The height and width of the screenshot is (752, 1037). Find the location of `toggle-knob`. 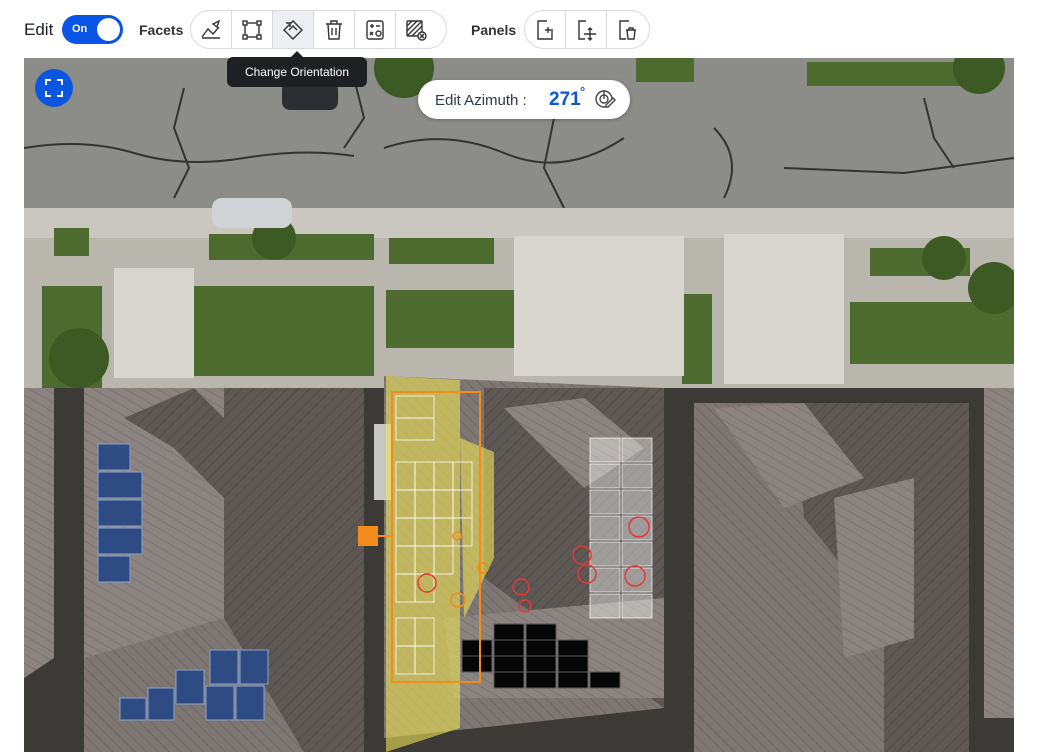

toggle-knob is located at coordinates (108, 29).